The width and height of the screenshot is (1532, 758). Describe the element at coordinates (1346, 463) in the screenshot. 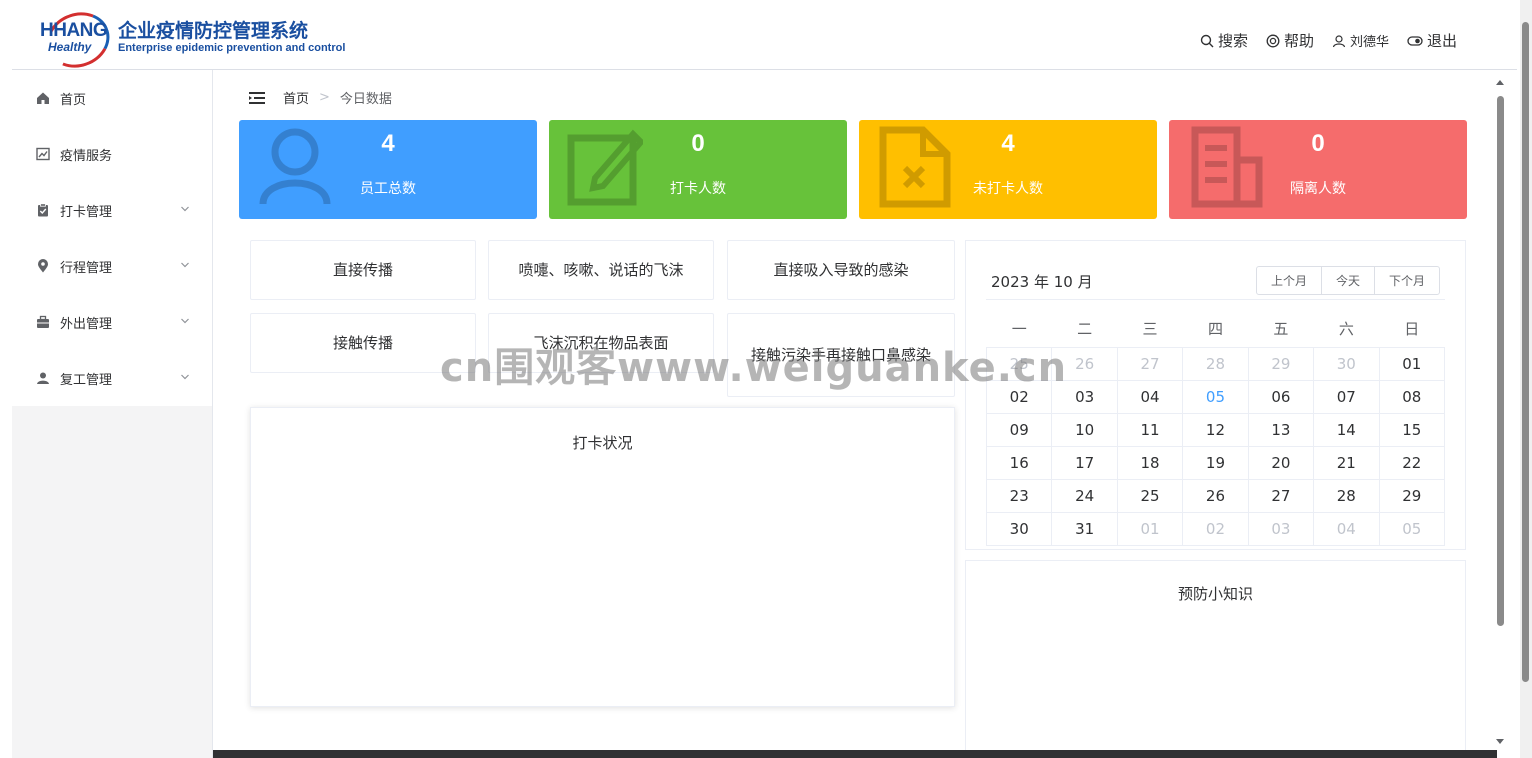

I see `calendar-day: 21` at that location.